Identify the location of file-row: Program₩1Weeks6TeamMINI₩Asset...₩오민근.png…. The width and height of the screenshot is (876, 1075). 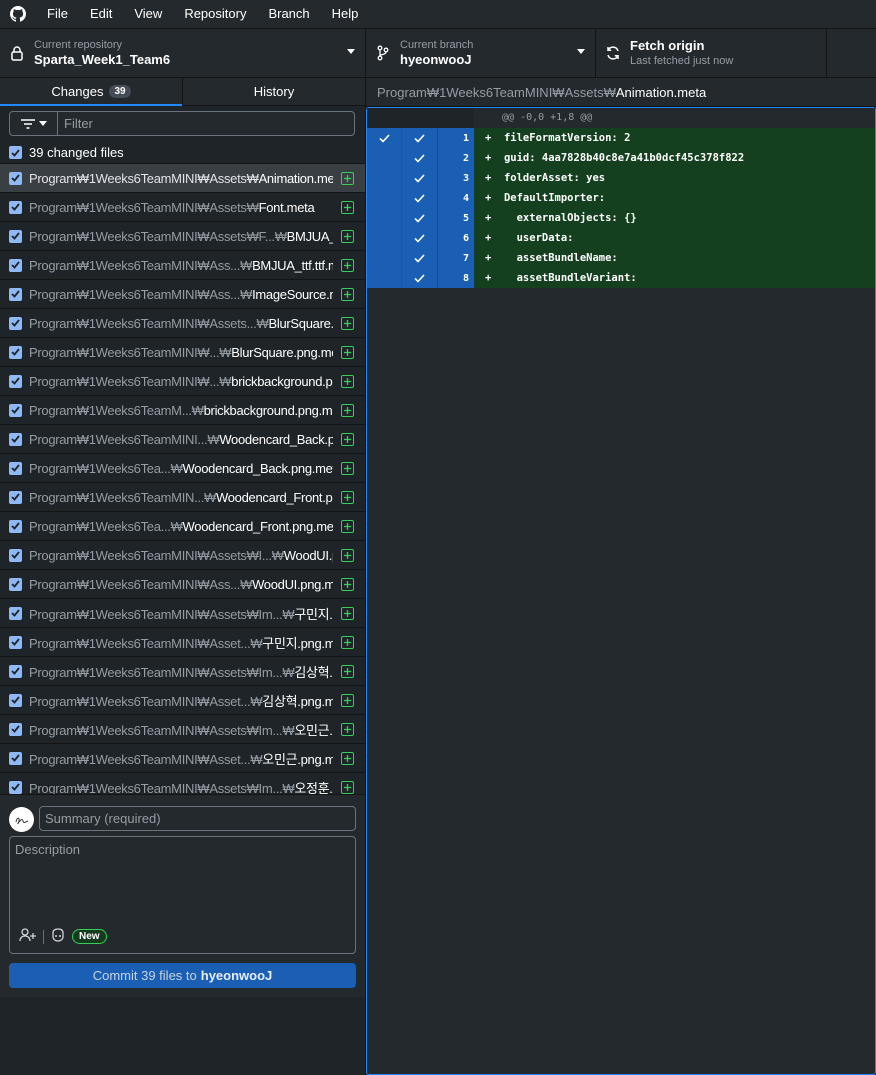
(182, 758).